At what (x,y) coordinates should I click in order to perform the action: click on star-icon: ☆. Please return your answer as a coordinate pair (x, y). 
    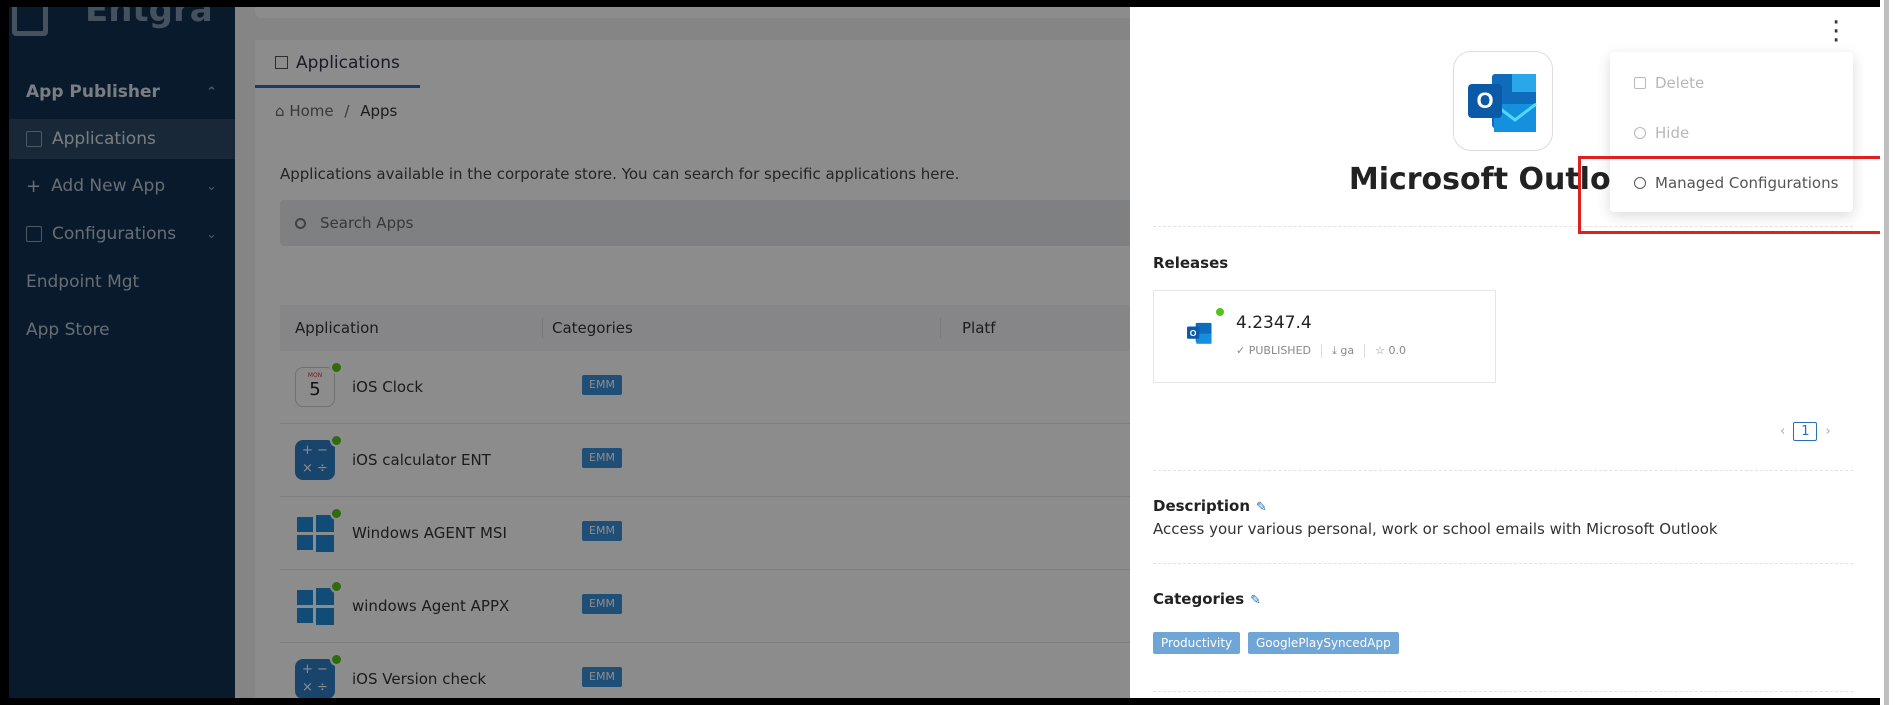
    Looking at the image, I should click on (1380, 350).